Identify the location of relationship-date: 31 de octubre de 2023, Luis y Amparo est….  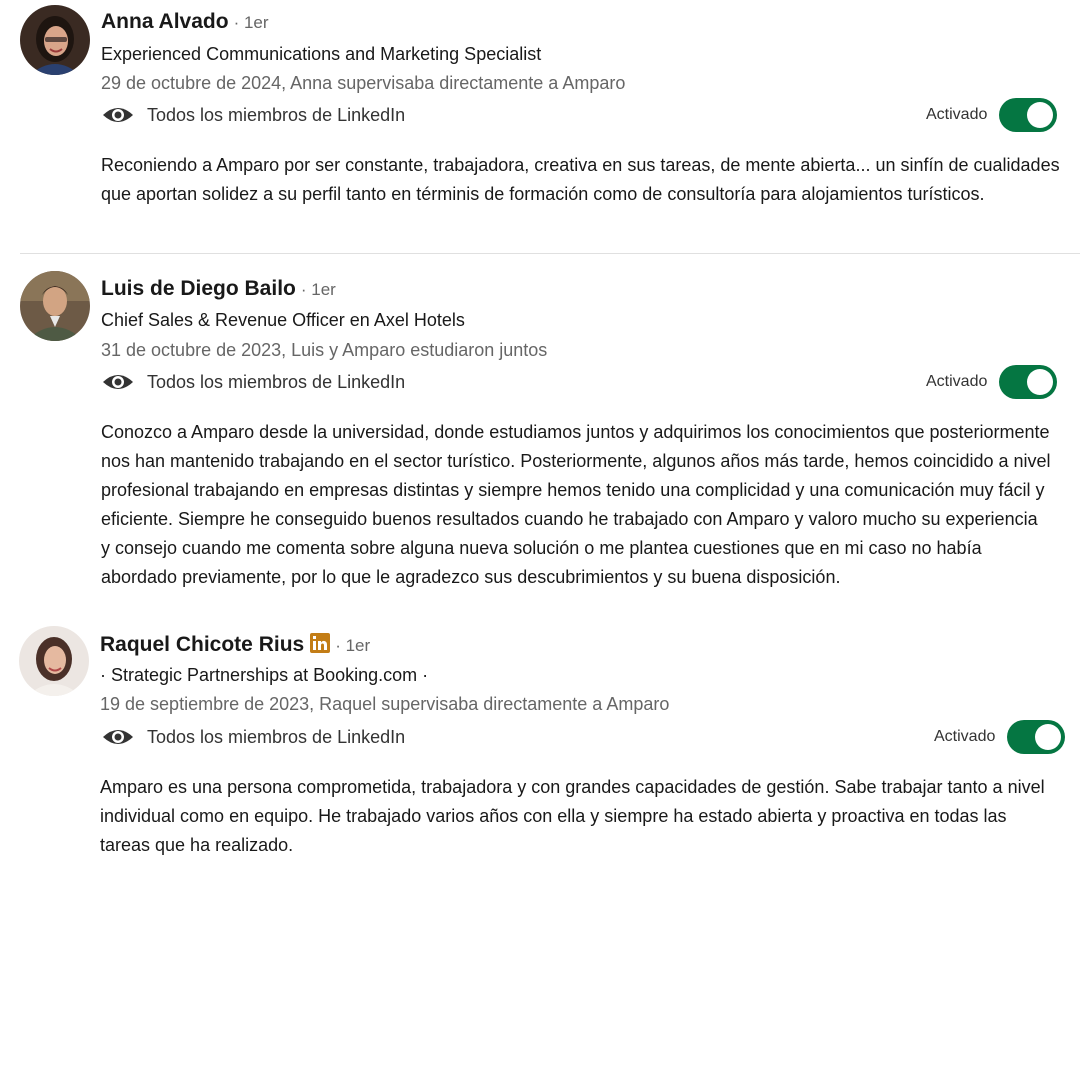
(324, 350).